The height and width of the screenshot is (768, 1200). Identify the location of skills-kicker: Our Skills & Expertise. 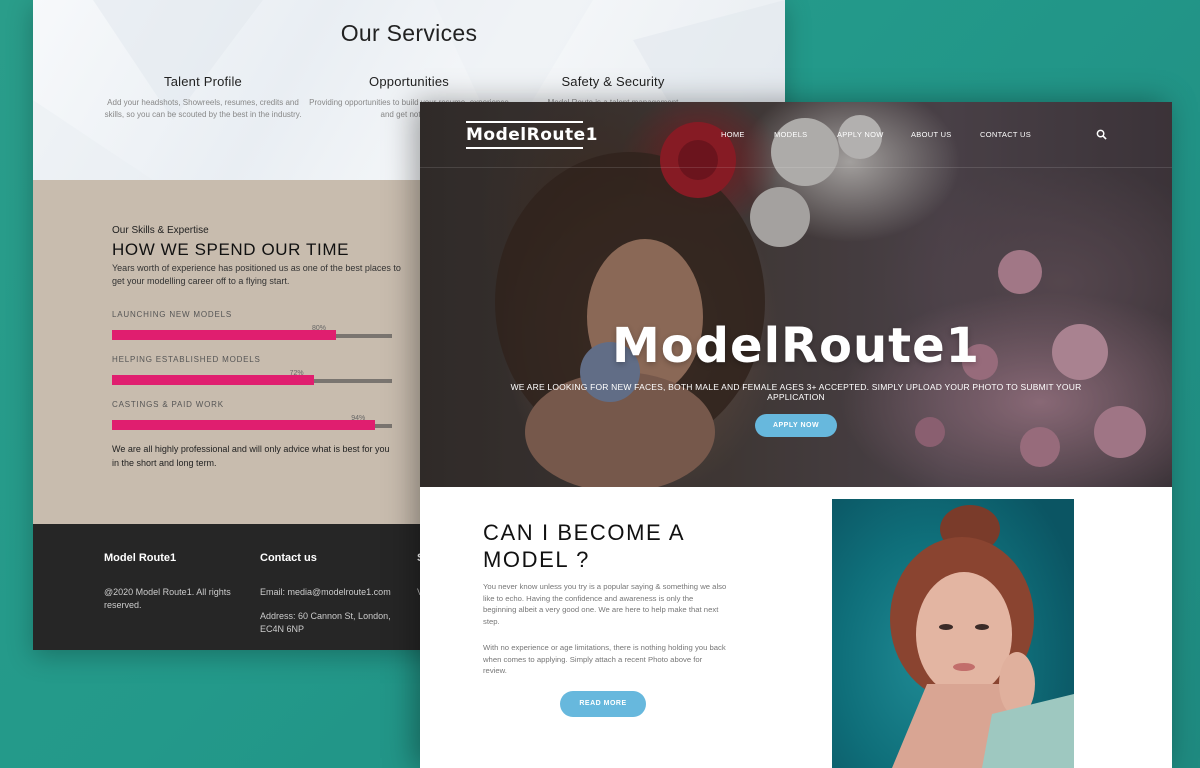
(160, 230).